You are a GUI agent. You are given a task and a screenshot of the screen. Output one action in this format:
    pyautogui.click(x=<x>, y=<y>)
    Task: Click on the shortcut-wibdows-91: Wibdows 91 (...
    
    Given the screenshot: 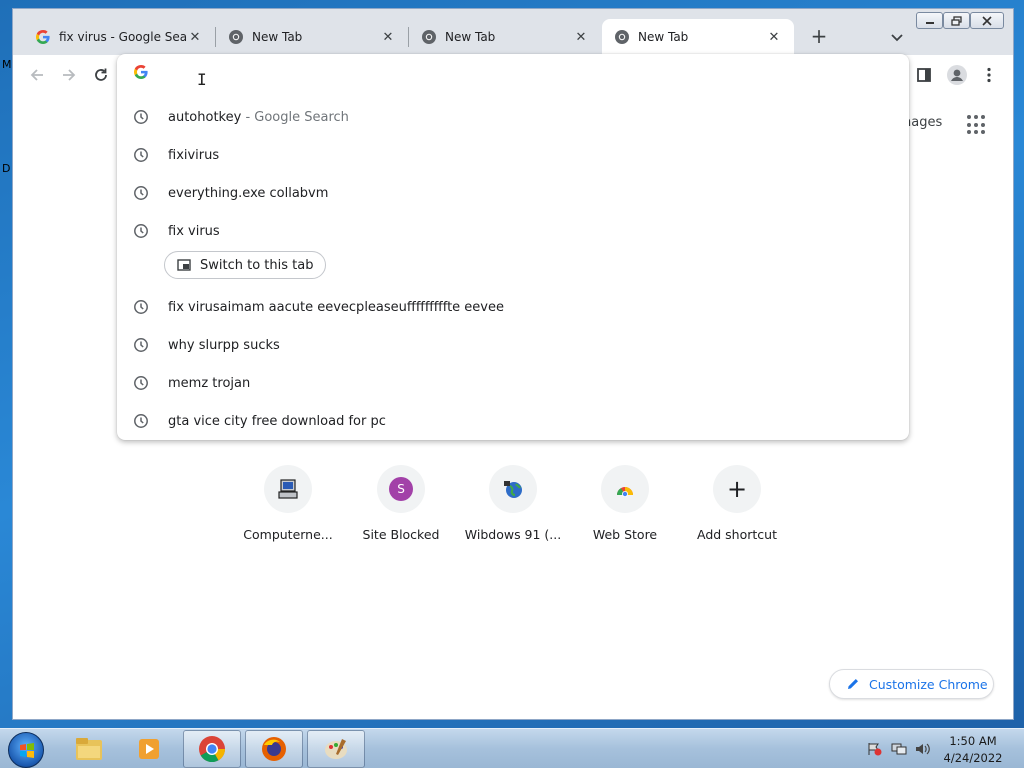 What is the action you would take?
    pyautogui.click(x=513, y=503)
    